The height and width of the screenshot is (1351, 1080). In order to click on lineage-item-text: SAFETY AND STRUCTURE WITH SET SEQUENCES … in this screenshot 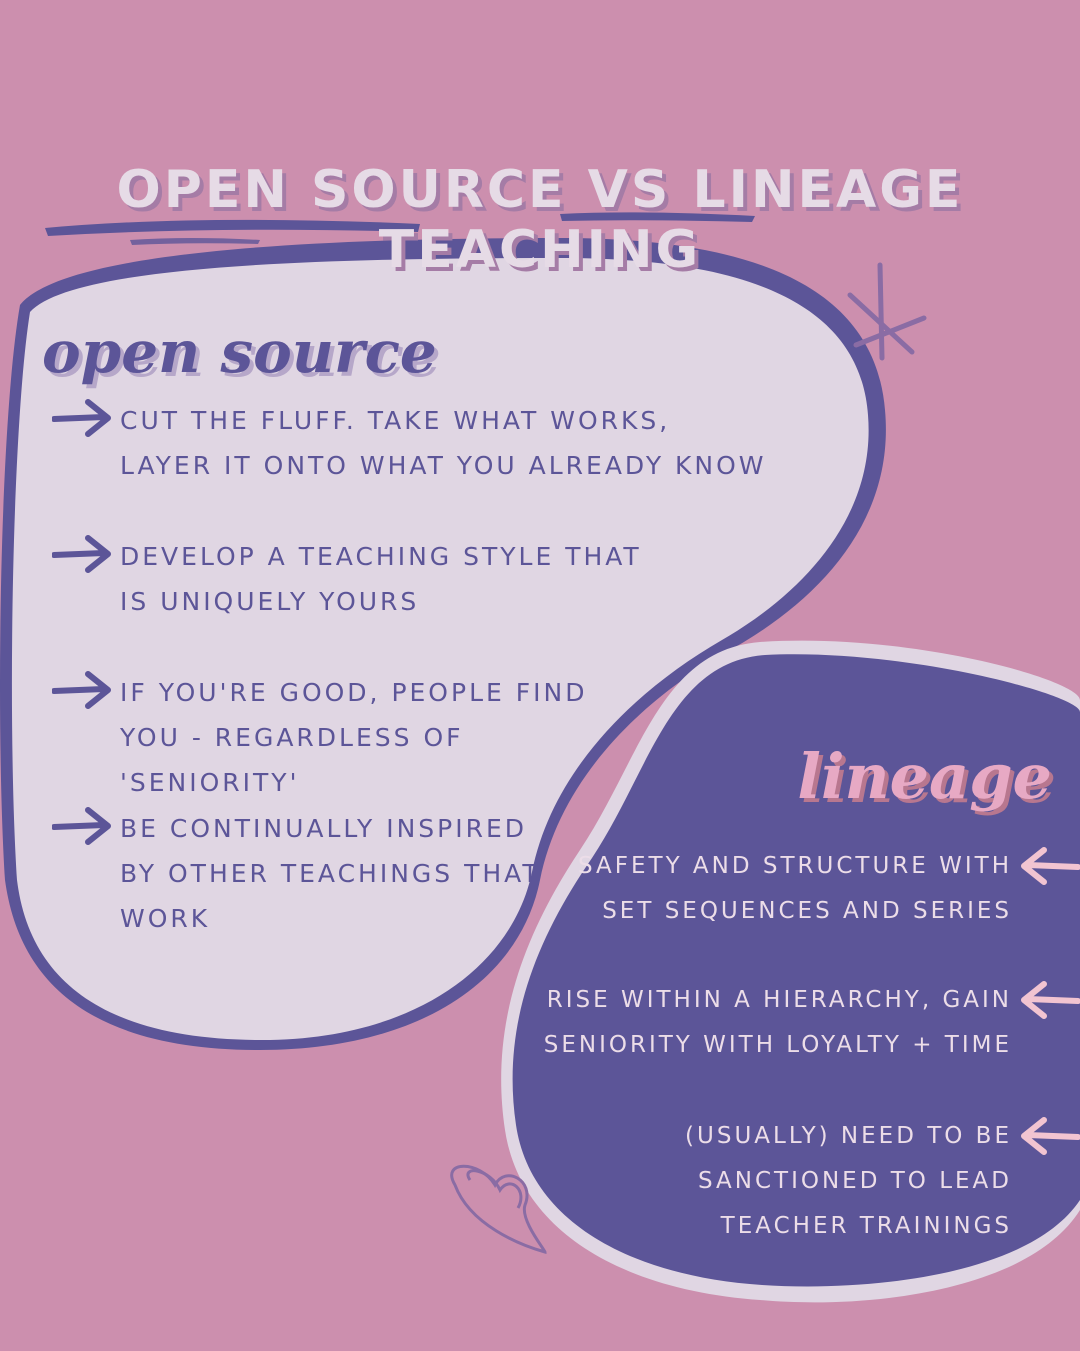, I will do `click(795, 888)`.